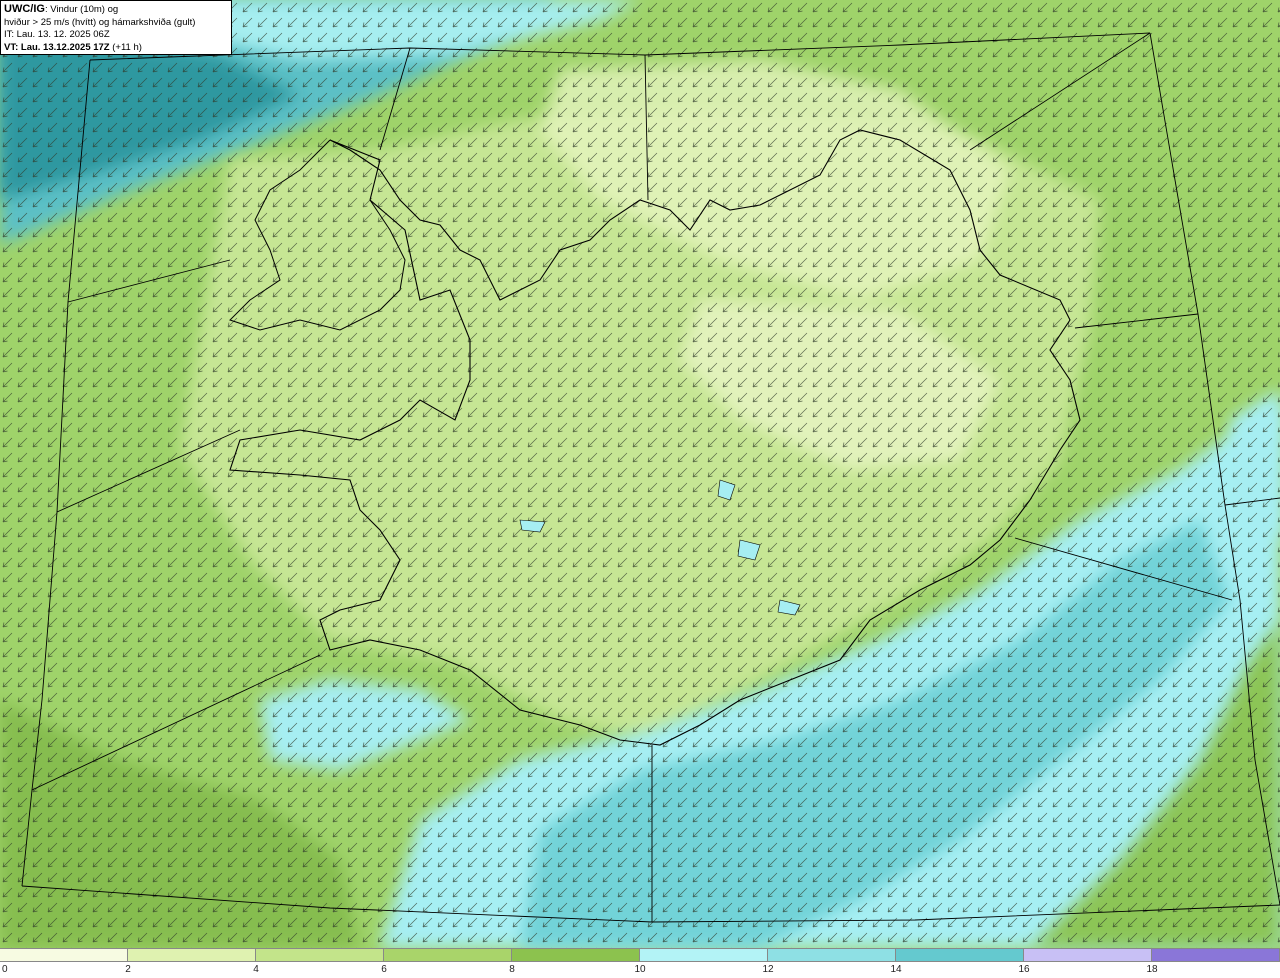 The image size is (1280, 978). Describe the element at coordinates (640, 963) in the screenshot. I see `colorbar-legend: 0 2 4 6 8 10 12 14 16 18` at that location.